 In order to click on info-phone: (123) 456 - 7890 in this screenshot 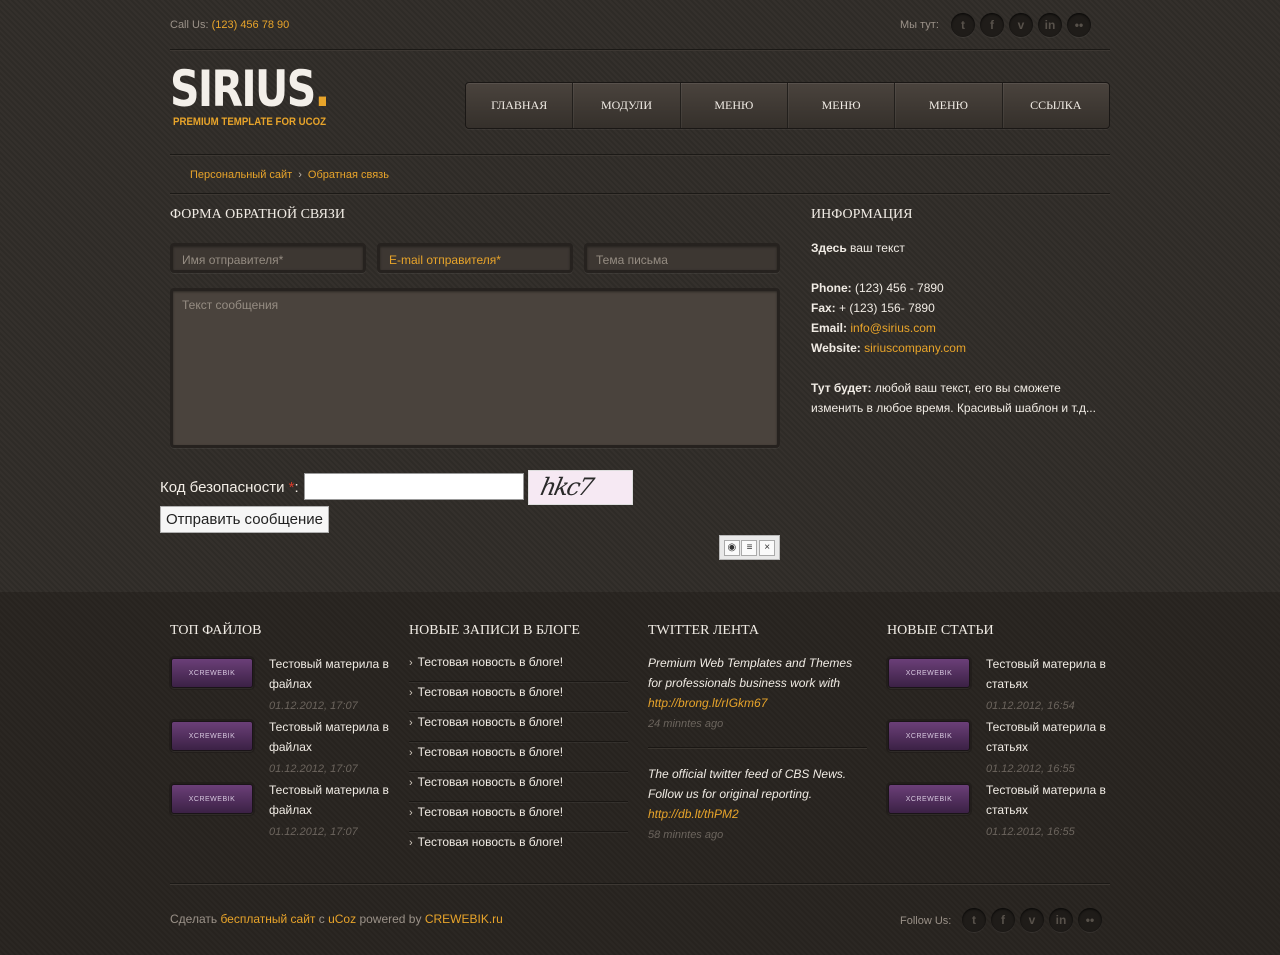, I will do `click(897, 288)`.